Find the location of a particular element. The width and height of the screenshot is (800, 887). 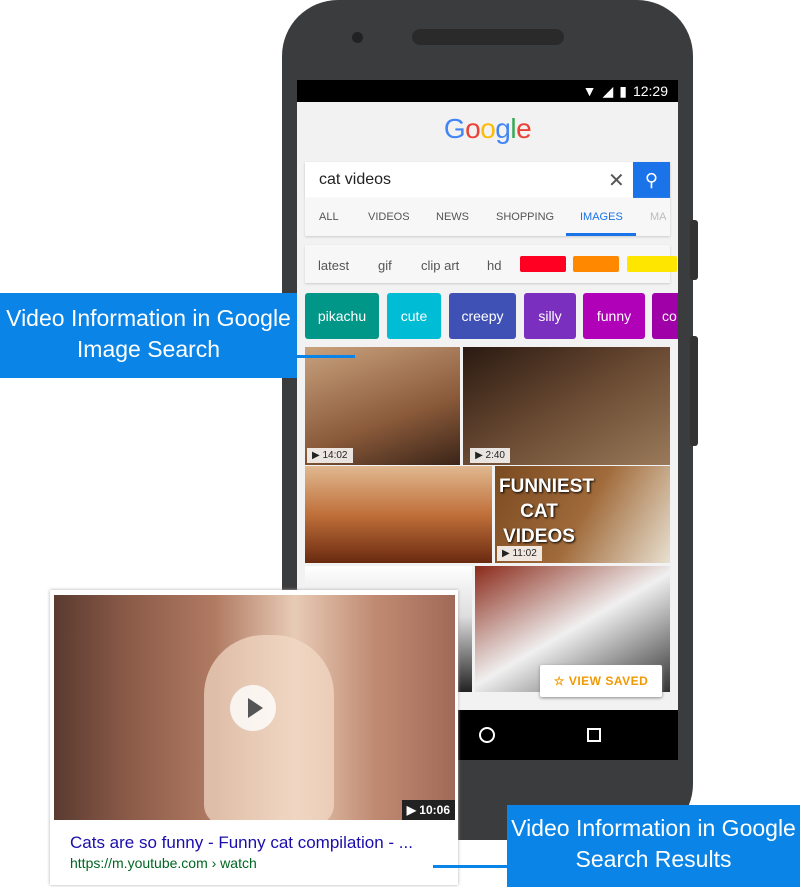

search-icon: ⚲ is located at coordinates (651, 180).